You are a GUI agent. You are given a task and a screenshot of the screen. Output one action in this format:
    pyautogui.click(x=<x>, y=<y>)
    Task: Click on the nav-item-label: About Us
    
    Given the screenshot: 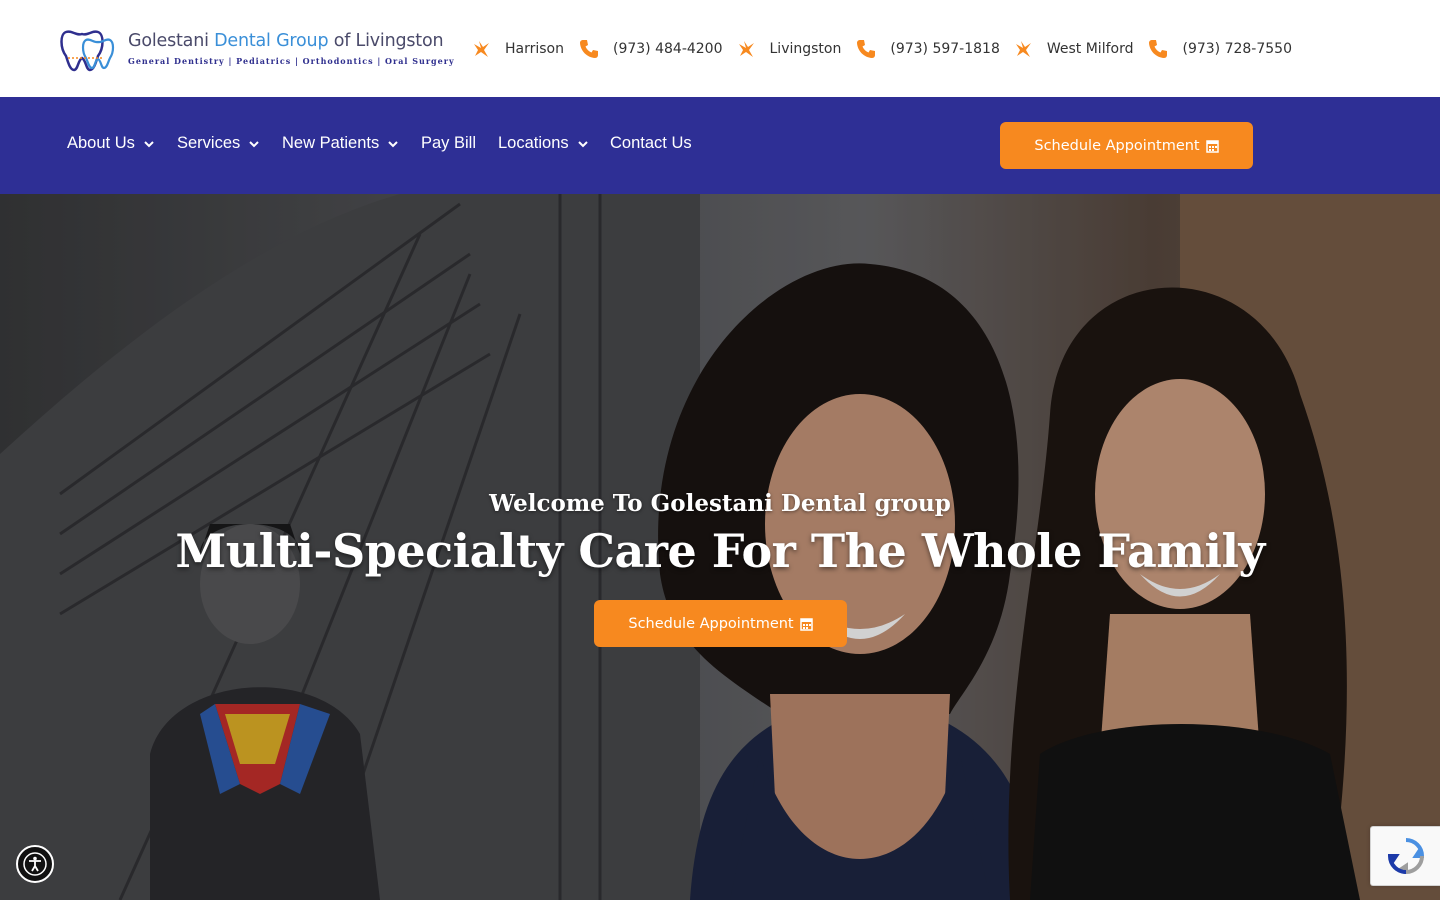 What is the action you would take?
    pyautogui.click(x=101, y=143)
    